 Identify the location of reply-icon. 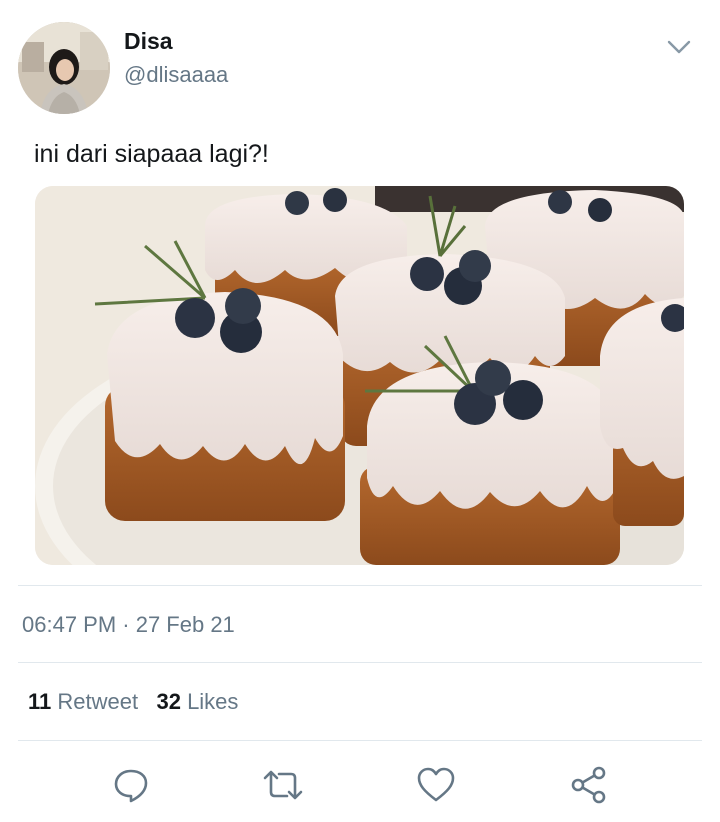
(131, 785).